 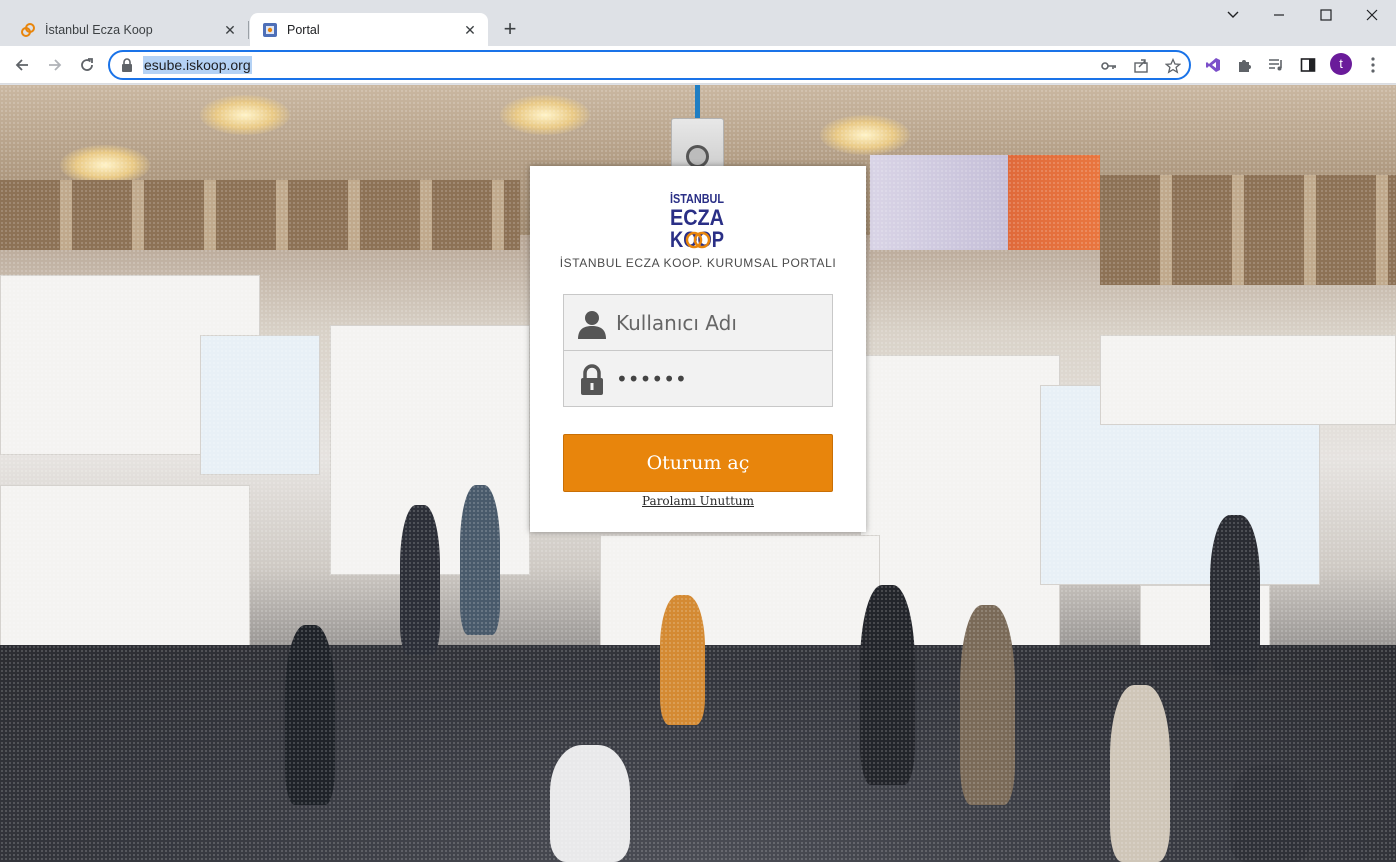 I want to click on browser-menu-icon, so click(x=1373, y=65).